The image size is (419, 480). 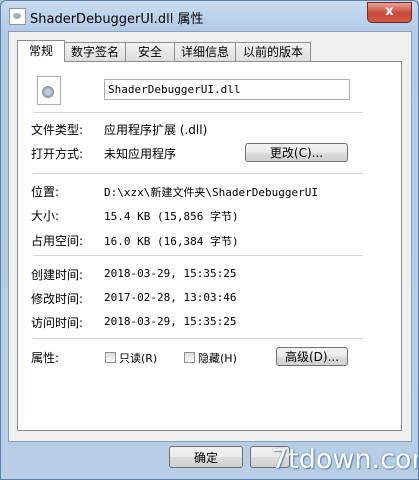 I want to click on size-on-disk-label: 占用空间:, so click(x=57, y=241).